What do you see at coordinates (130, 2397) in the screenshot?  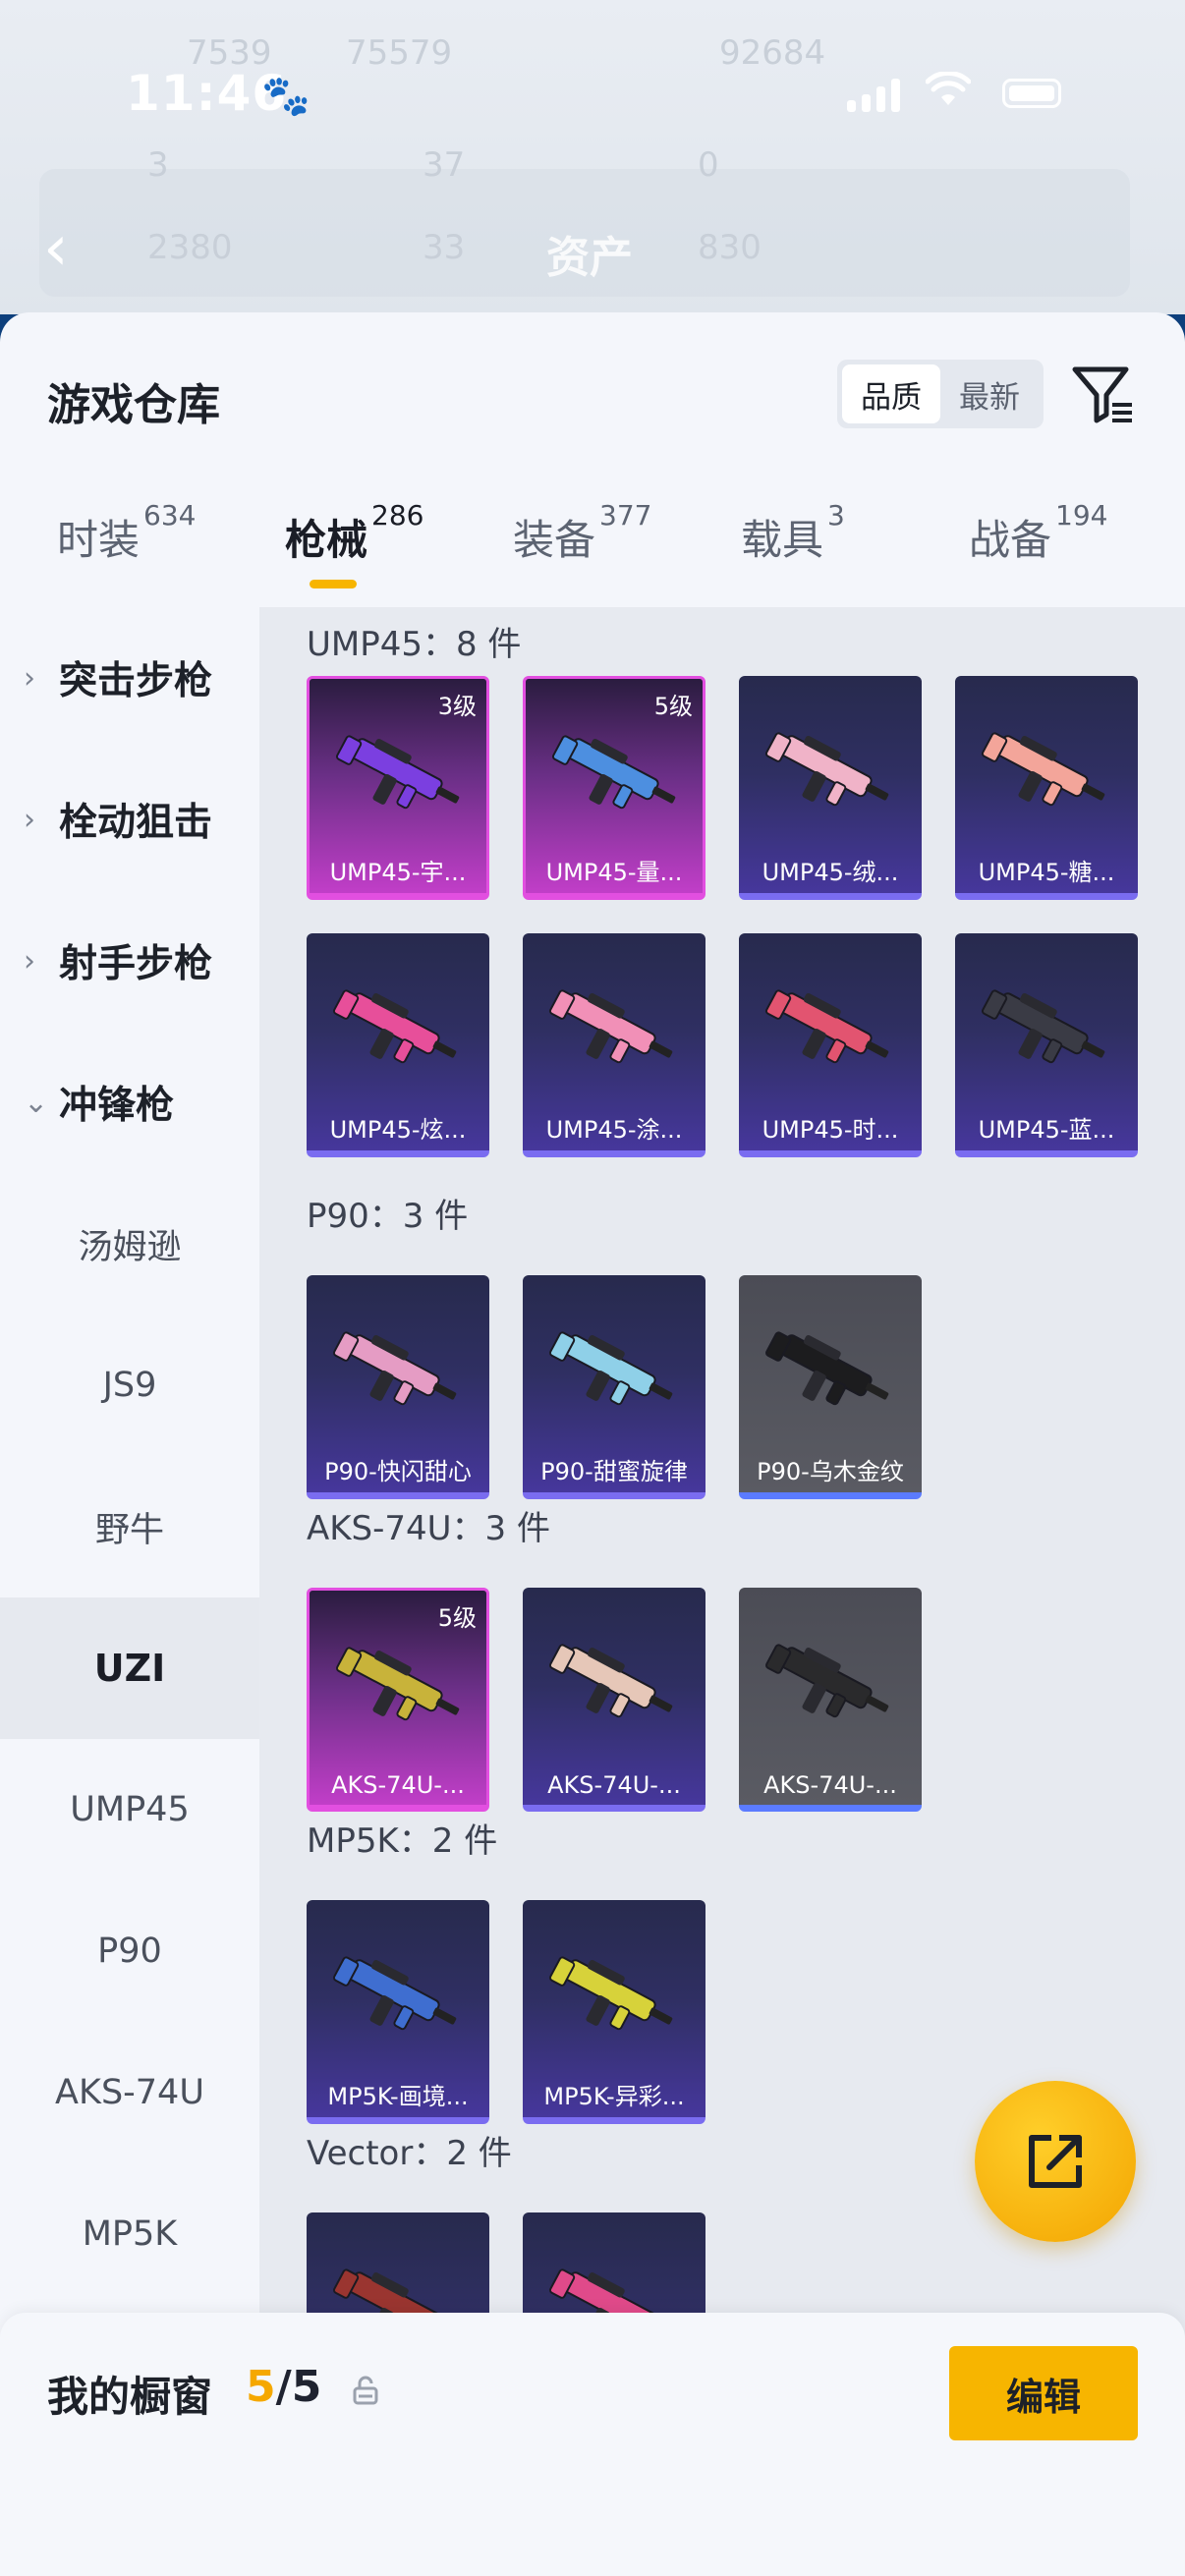 I see `showcase-label: 我的橱窗` at bounding box center [130, 2397].